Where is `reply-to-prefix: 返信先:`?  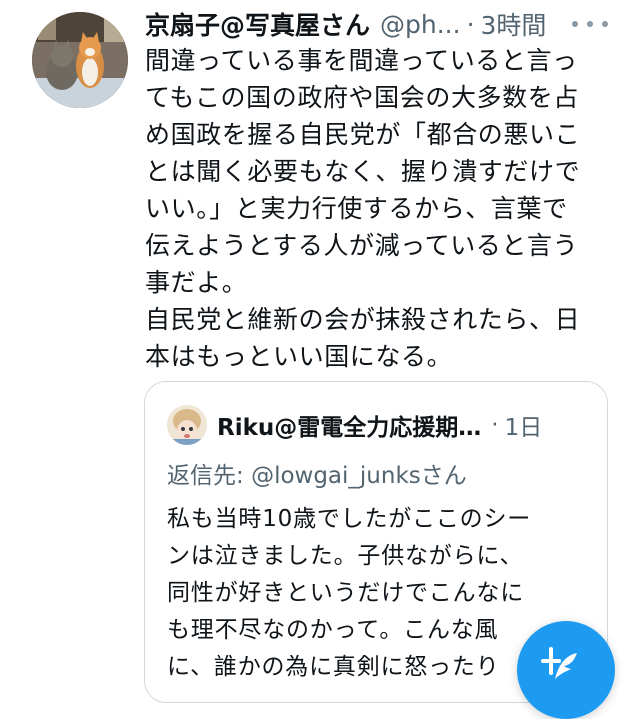 reply-to-prefix: 返信先: is located at coordinates (209, 476).